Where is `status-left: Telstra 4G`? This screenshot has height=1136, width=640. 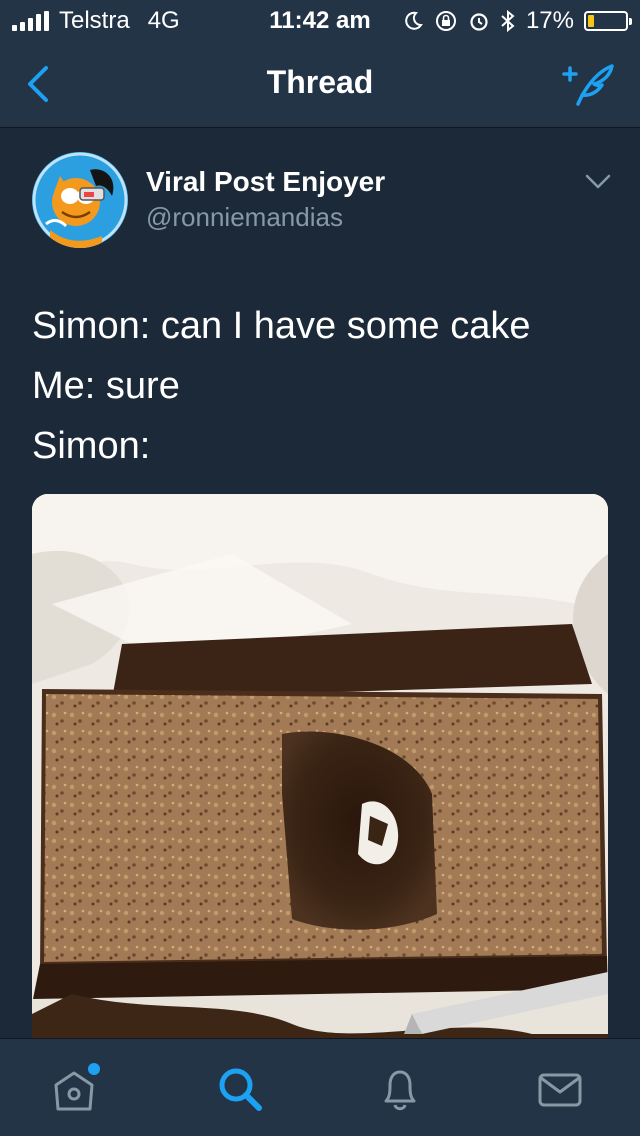
status-left: Telstra 4G is located at coordinates (96, 21).